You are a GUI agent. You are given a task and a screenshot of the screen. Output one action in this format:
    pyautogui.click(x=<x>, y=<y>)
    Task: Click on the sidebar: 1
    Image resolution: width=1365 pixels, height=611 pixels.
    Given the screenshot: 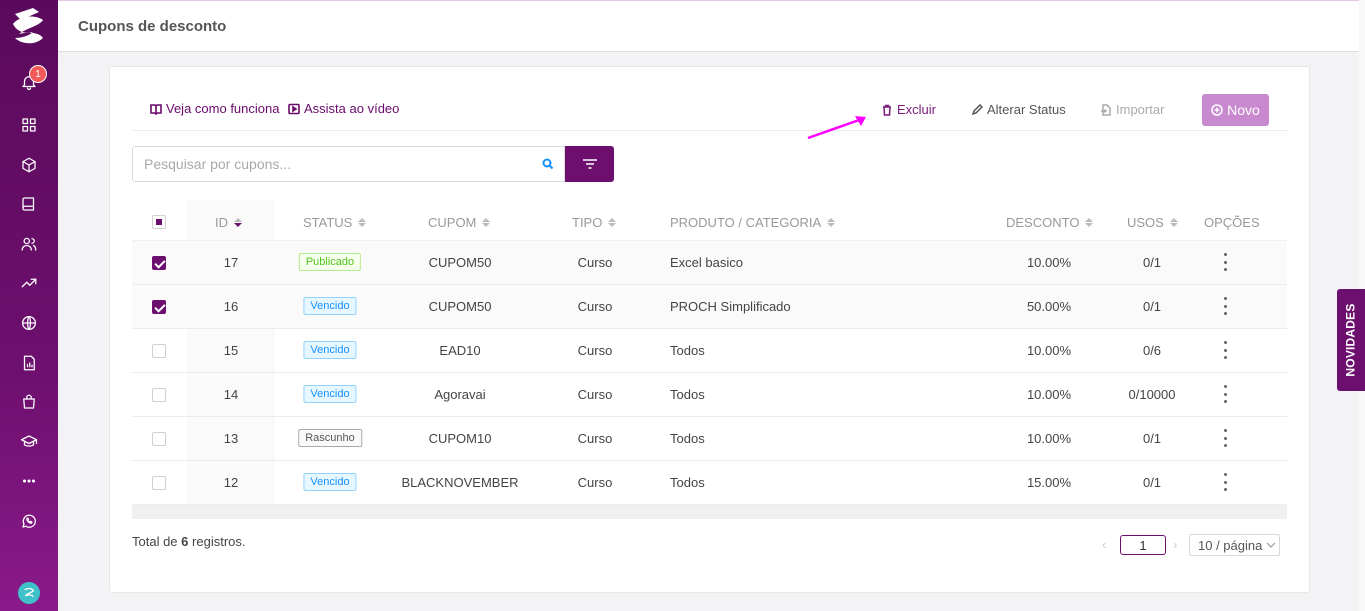 What is the action you would take?
    pyautogui.click(x=29, y=305)
    